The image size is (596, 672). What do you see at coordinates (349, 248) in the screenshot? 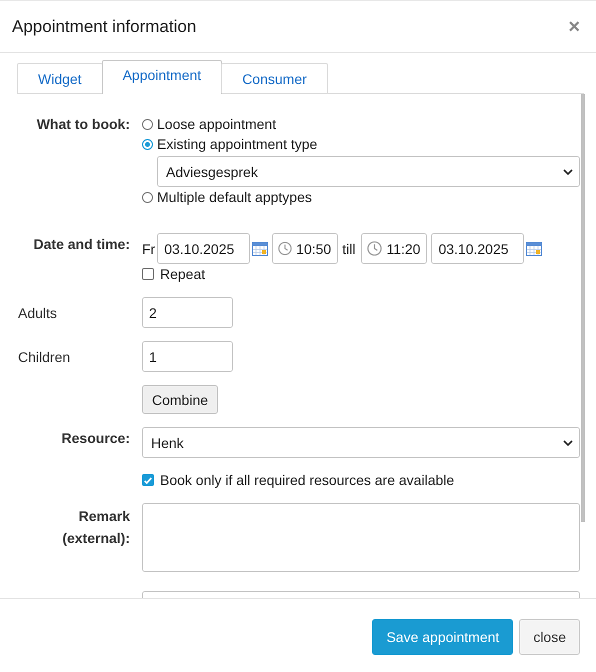
I see `till-label: till` at bounding box center [349, 248].